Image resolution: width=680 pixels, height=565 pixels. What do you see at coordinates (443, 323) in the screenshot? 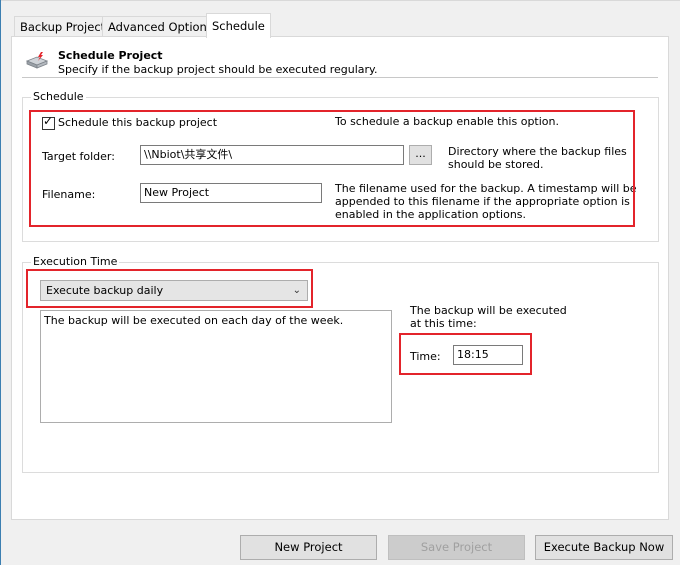
I see `time-hint-line2: at this time:` at bounding box center [443, 323].